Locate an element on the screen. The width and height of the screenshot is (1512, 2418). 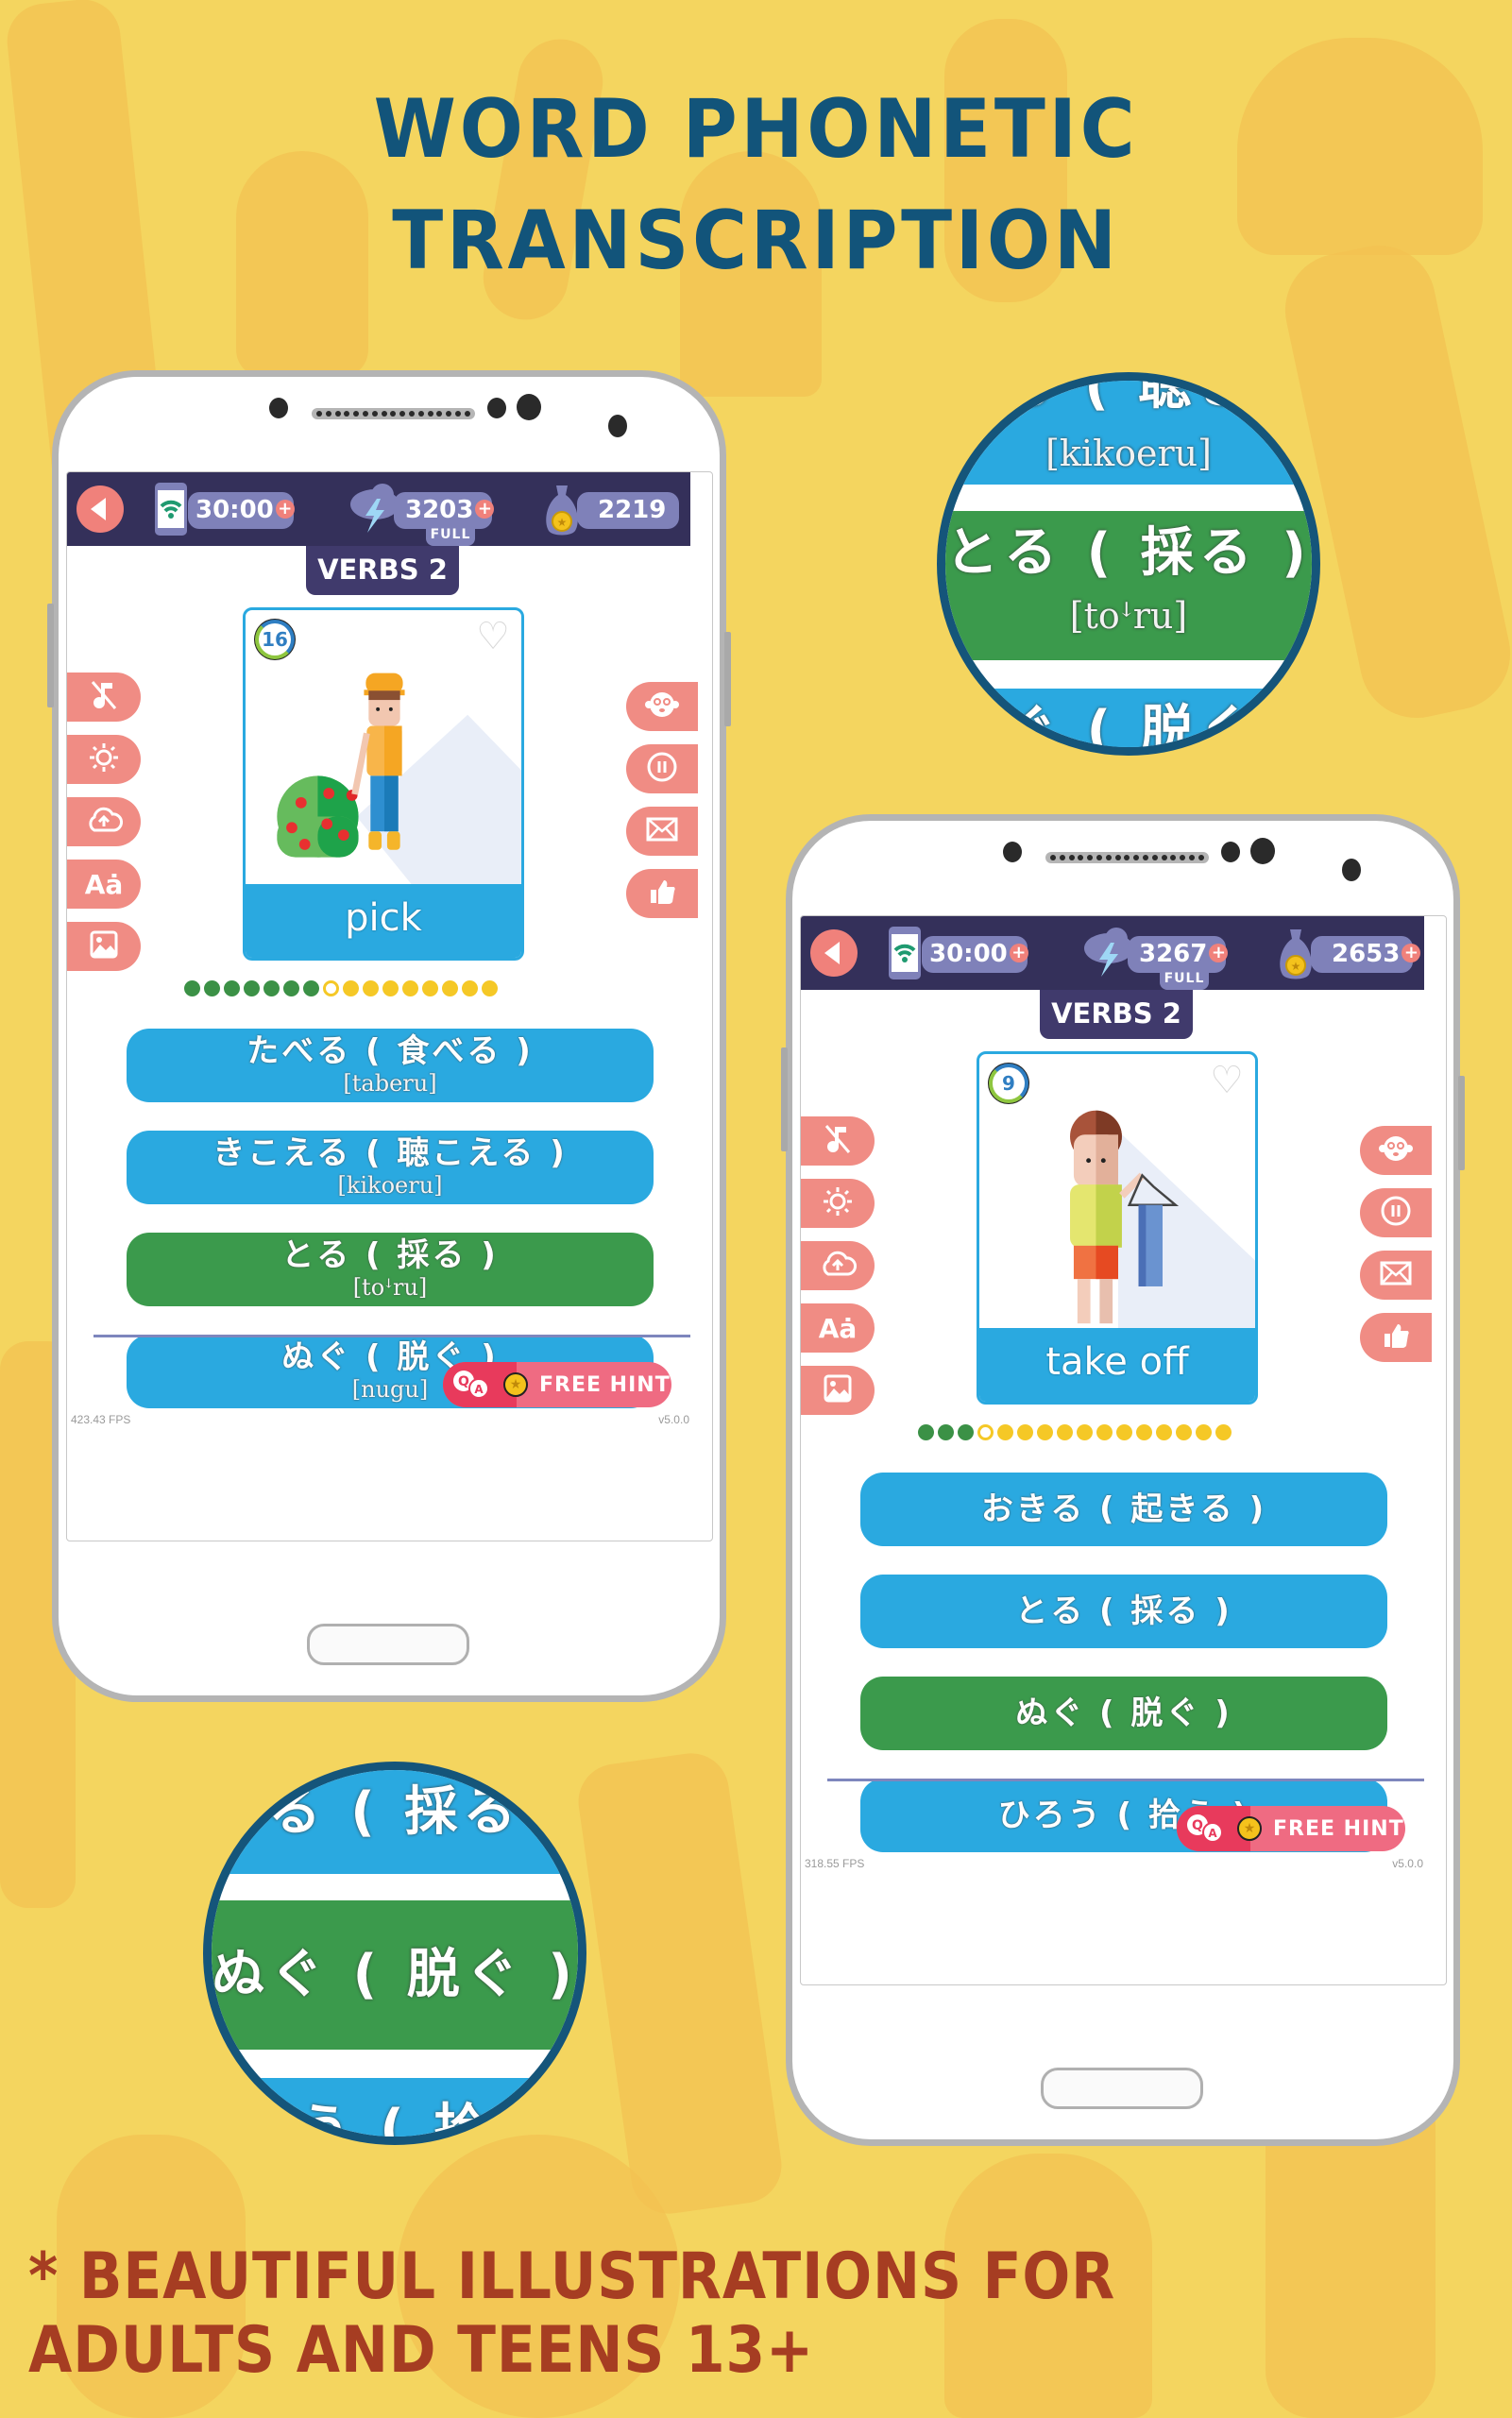
left-toolbar: Aȧ is located at coordinates (838, 1272).